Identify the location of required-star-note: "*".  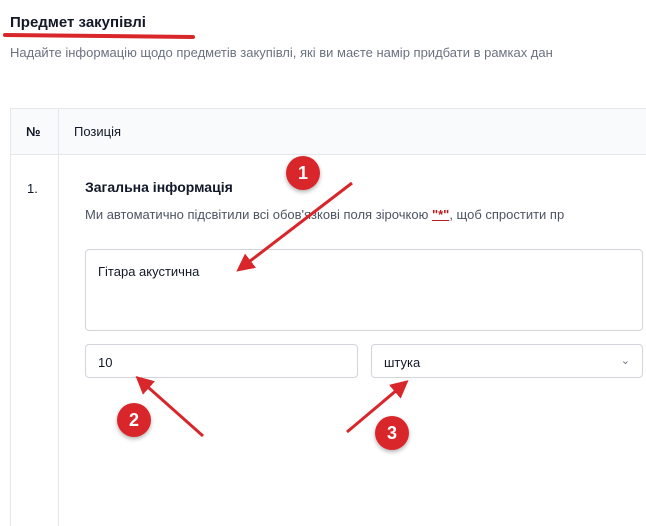
(440, 214).